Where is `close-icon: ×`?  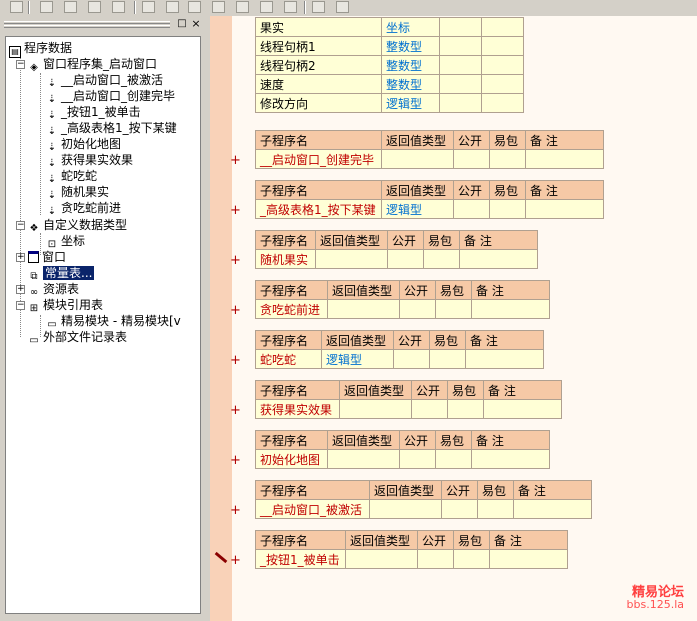
close-icon: × is located at coordinates (196, 24).